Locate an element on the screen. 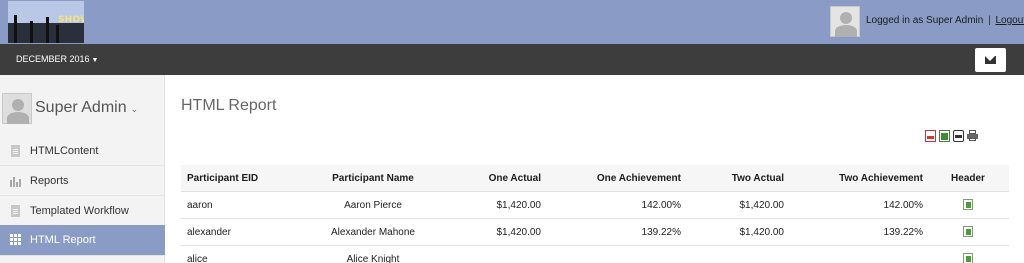 Image resolution: width=1024 pixels, height=263 pixels. column-header: Header is located at coordinates (968, 178).